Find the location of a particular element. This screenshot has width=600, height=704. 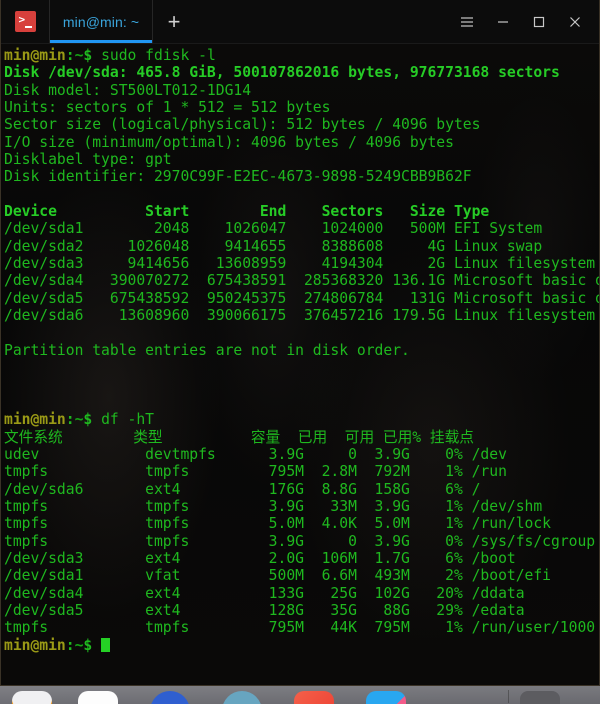

dock is located at coordinates (300, 695).